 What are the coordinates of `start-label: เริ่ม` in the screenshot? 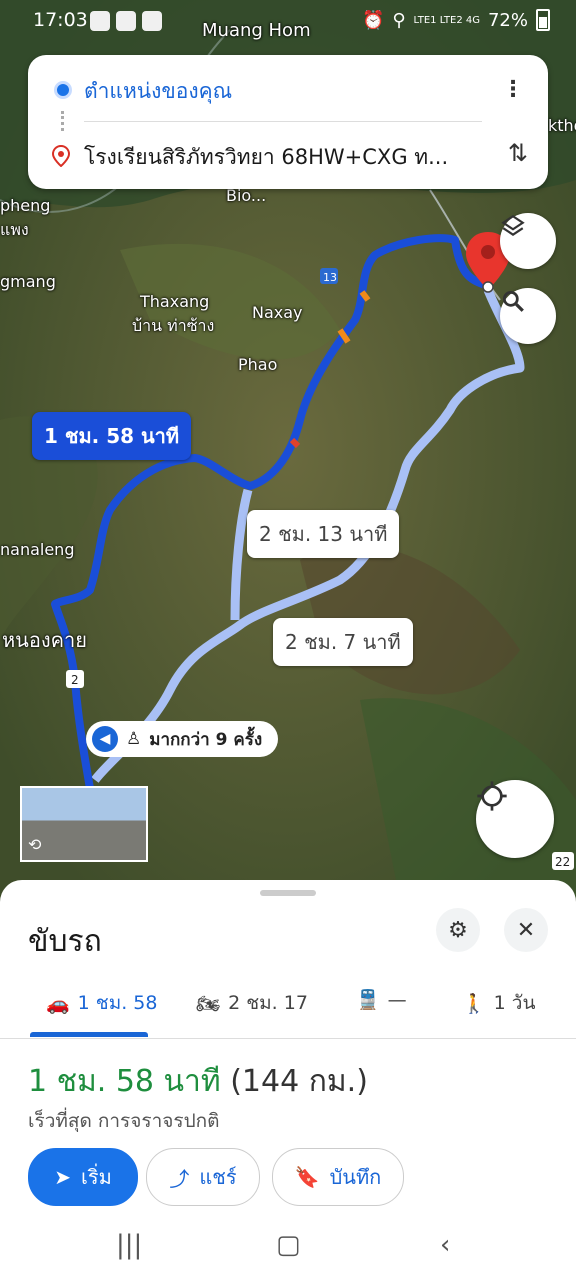 It's located at (96, 1177).